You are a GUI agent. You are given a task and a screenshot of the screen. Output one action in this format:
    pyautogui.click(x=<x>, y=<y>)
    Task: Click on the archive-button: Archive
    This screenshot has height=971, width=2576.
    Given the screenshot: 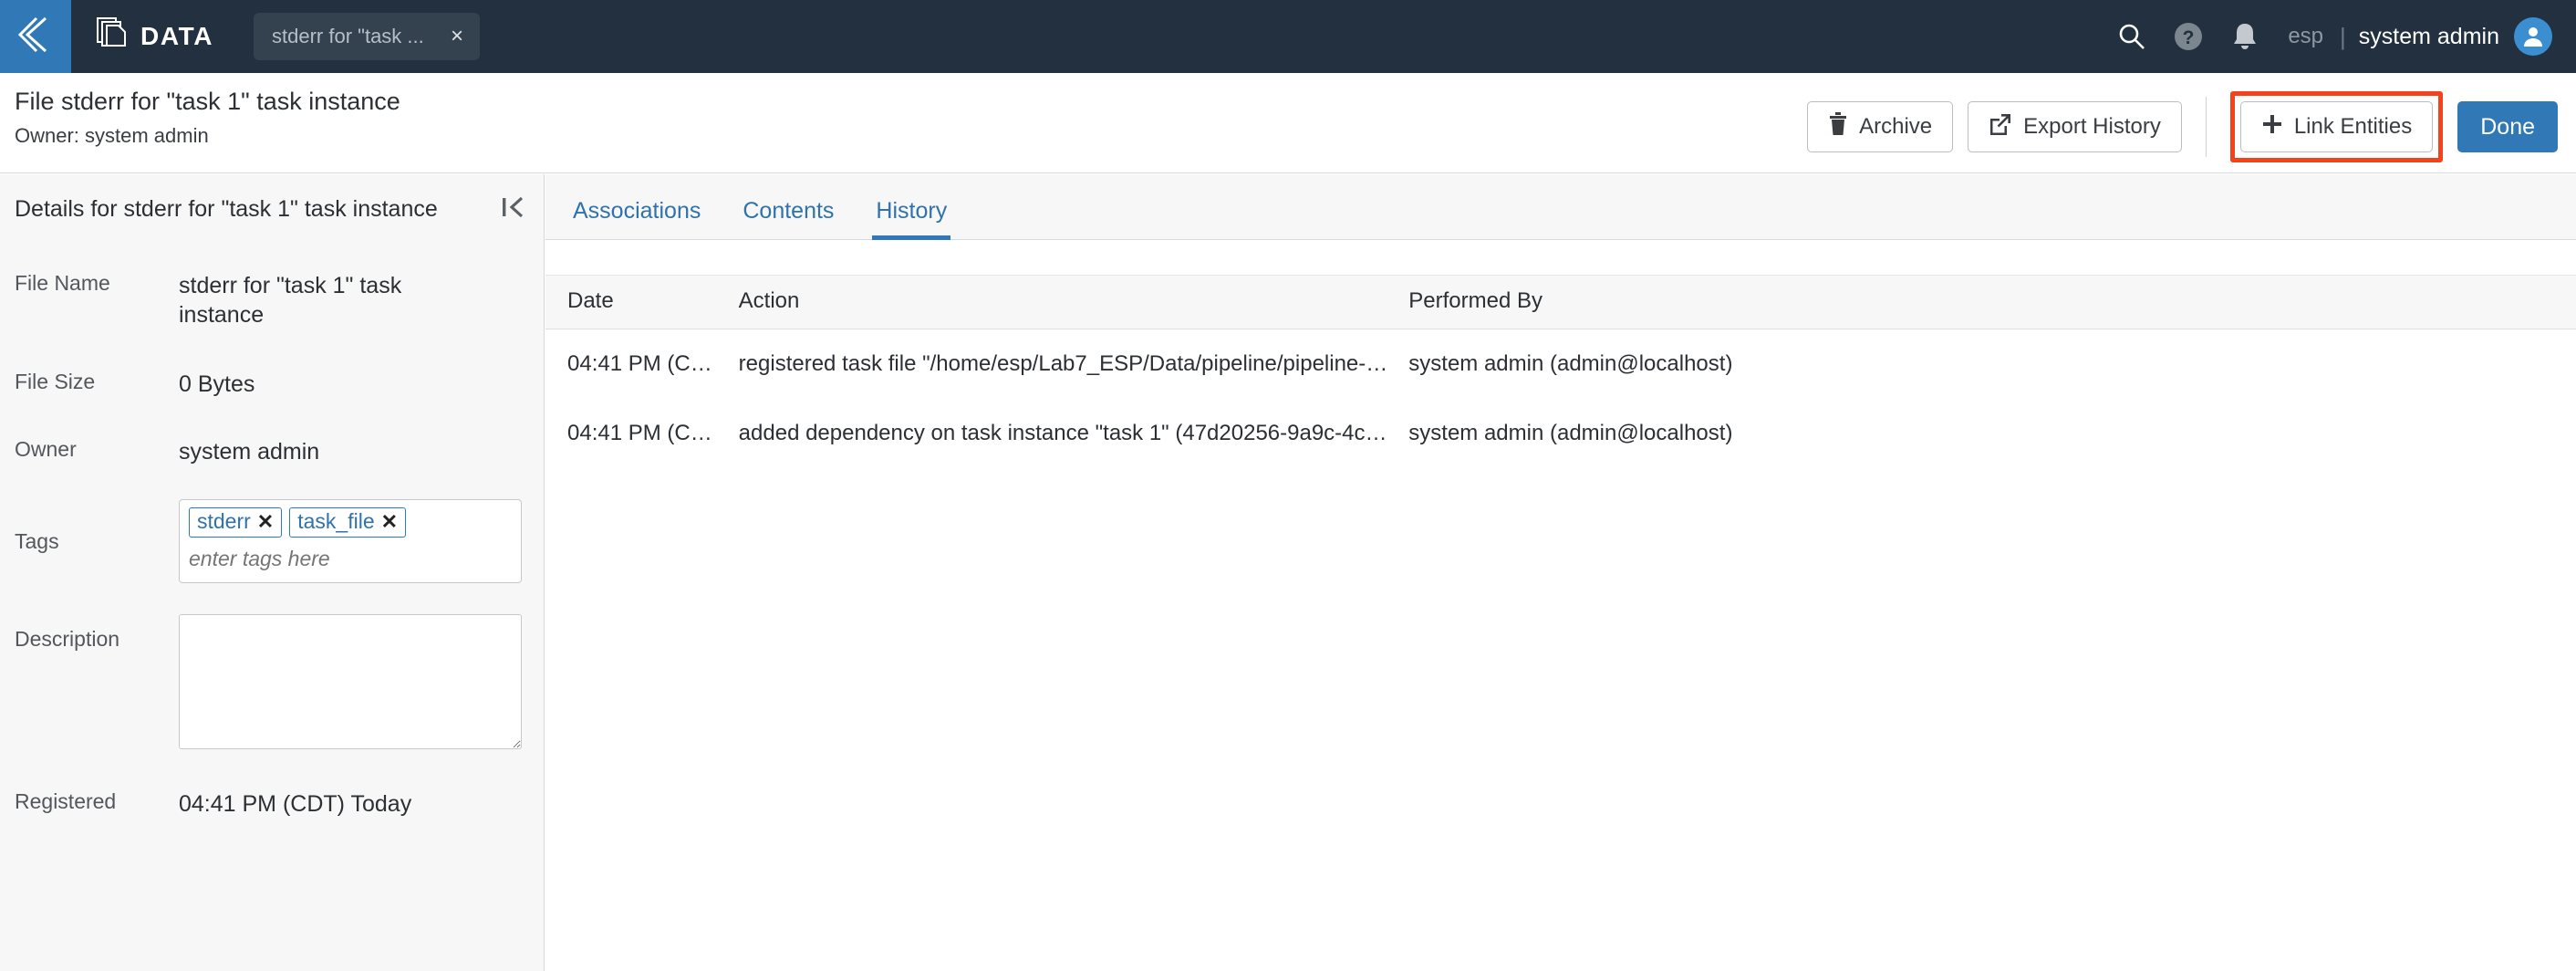 What is the action you would take?
    pyautogui.click(x=1881, y=126)
    